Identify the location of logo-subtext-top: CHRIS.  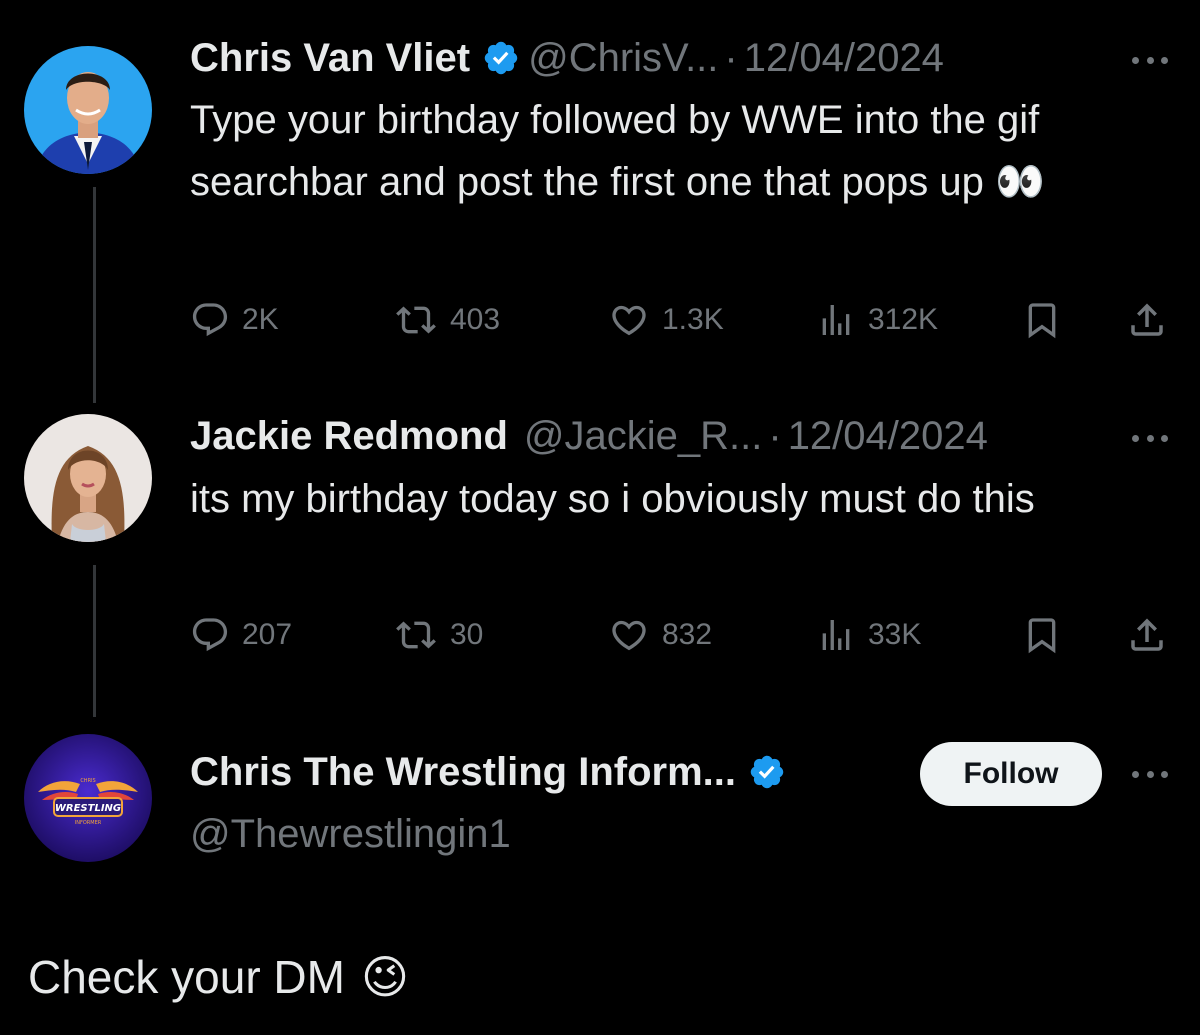
(87, 781).